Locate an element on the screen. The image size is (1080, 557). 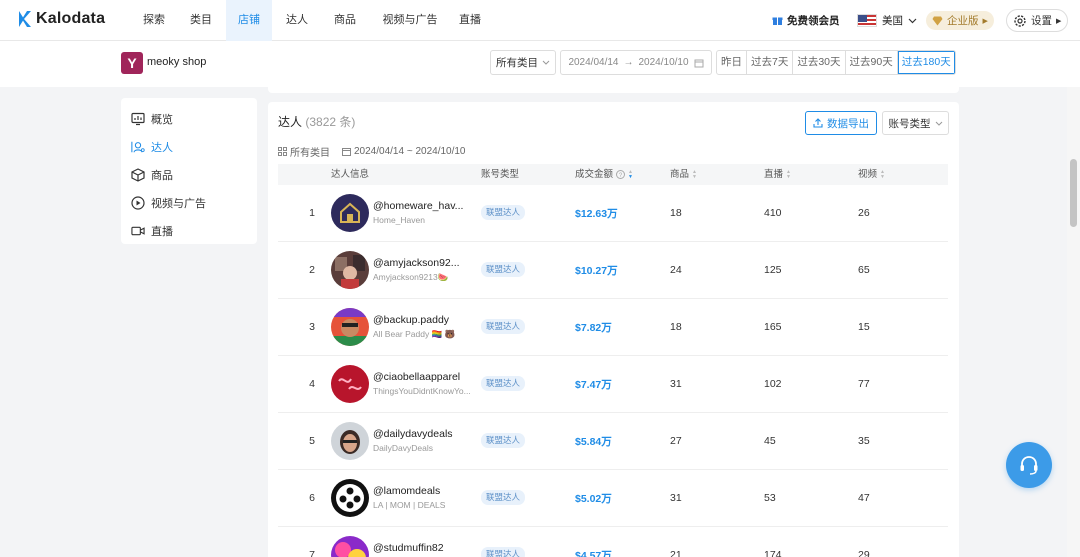
creator-nickname: Home_Haven is located at coordinates (399, 220).